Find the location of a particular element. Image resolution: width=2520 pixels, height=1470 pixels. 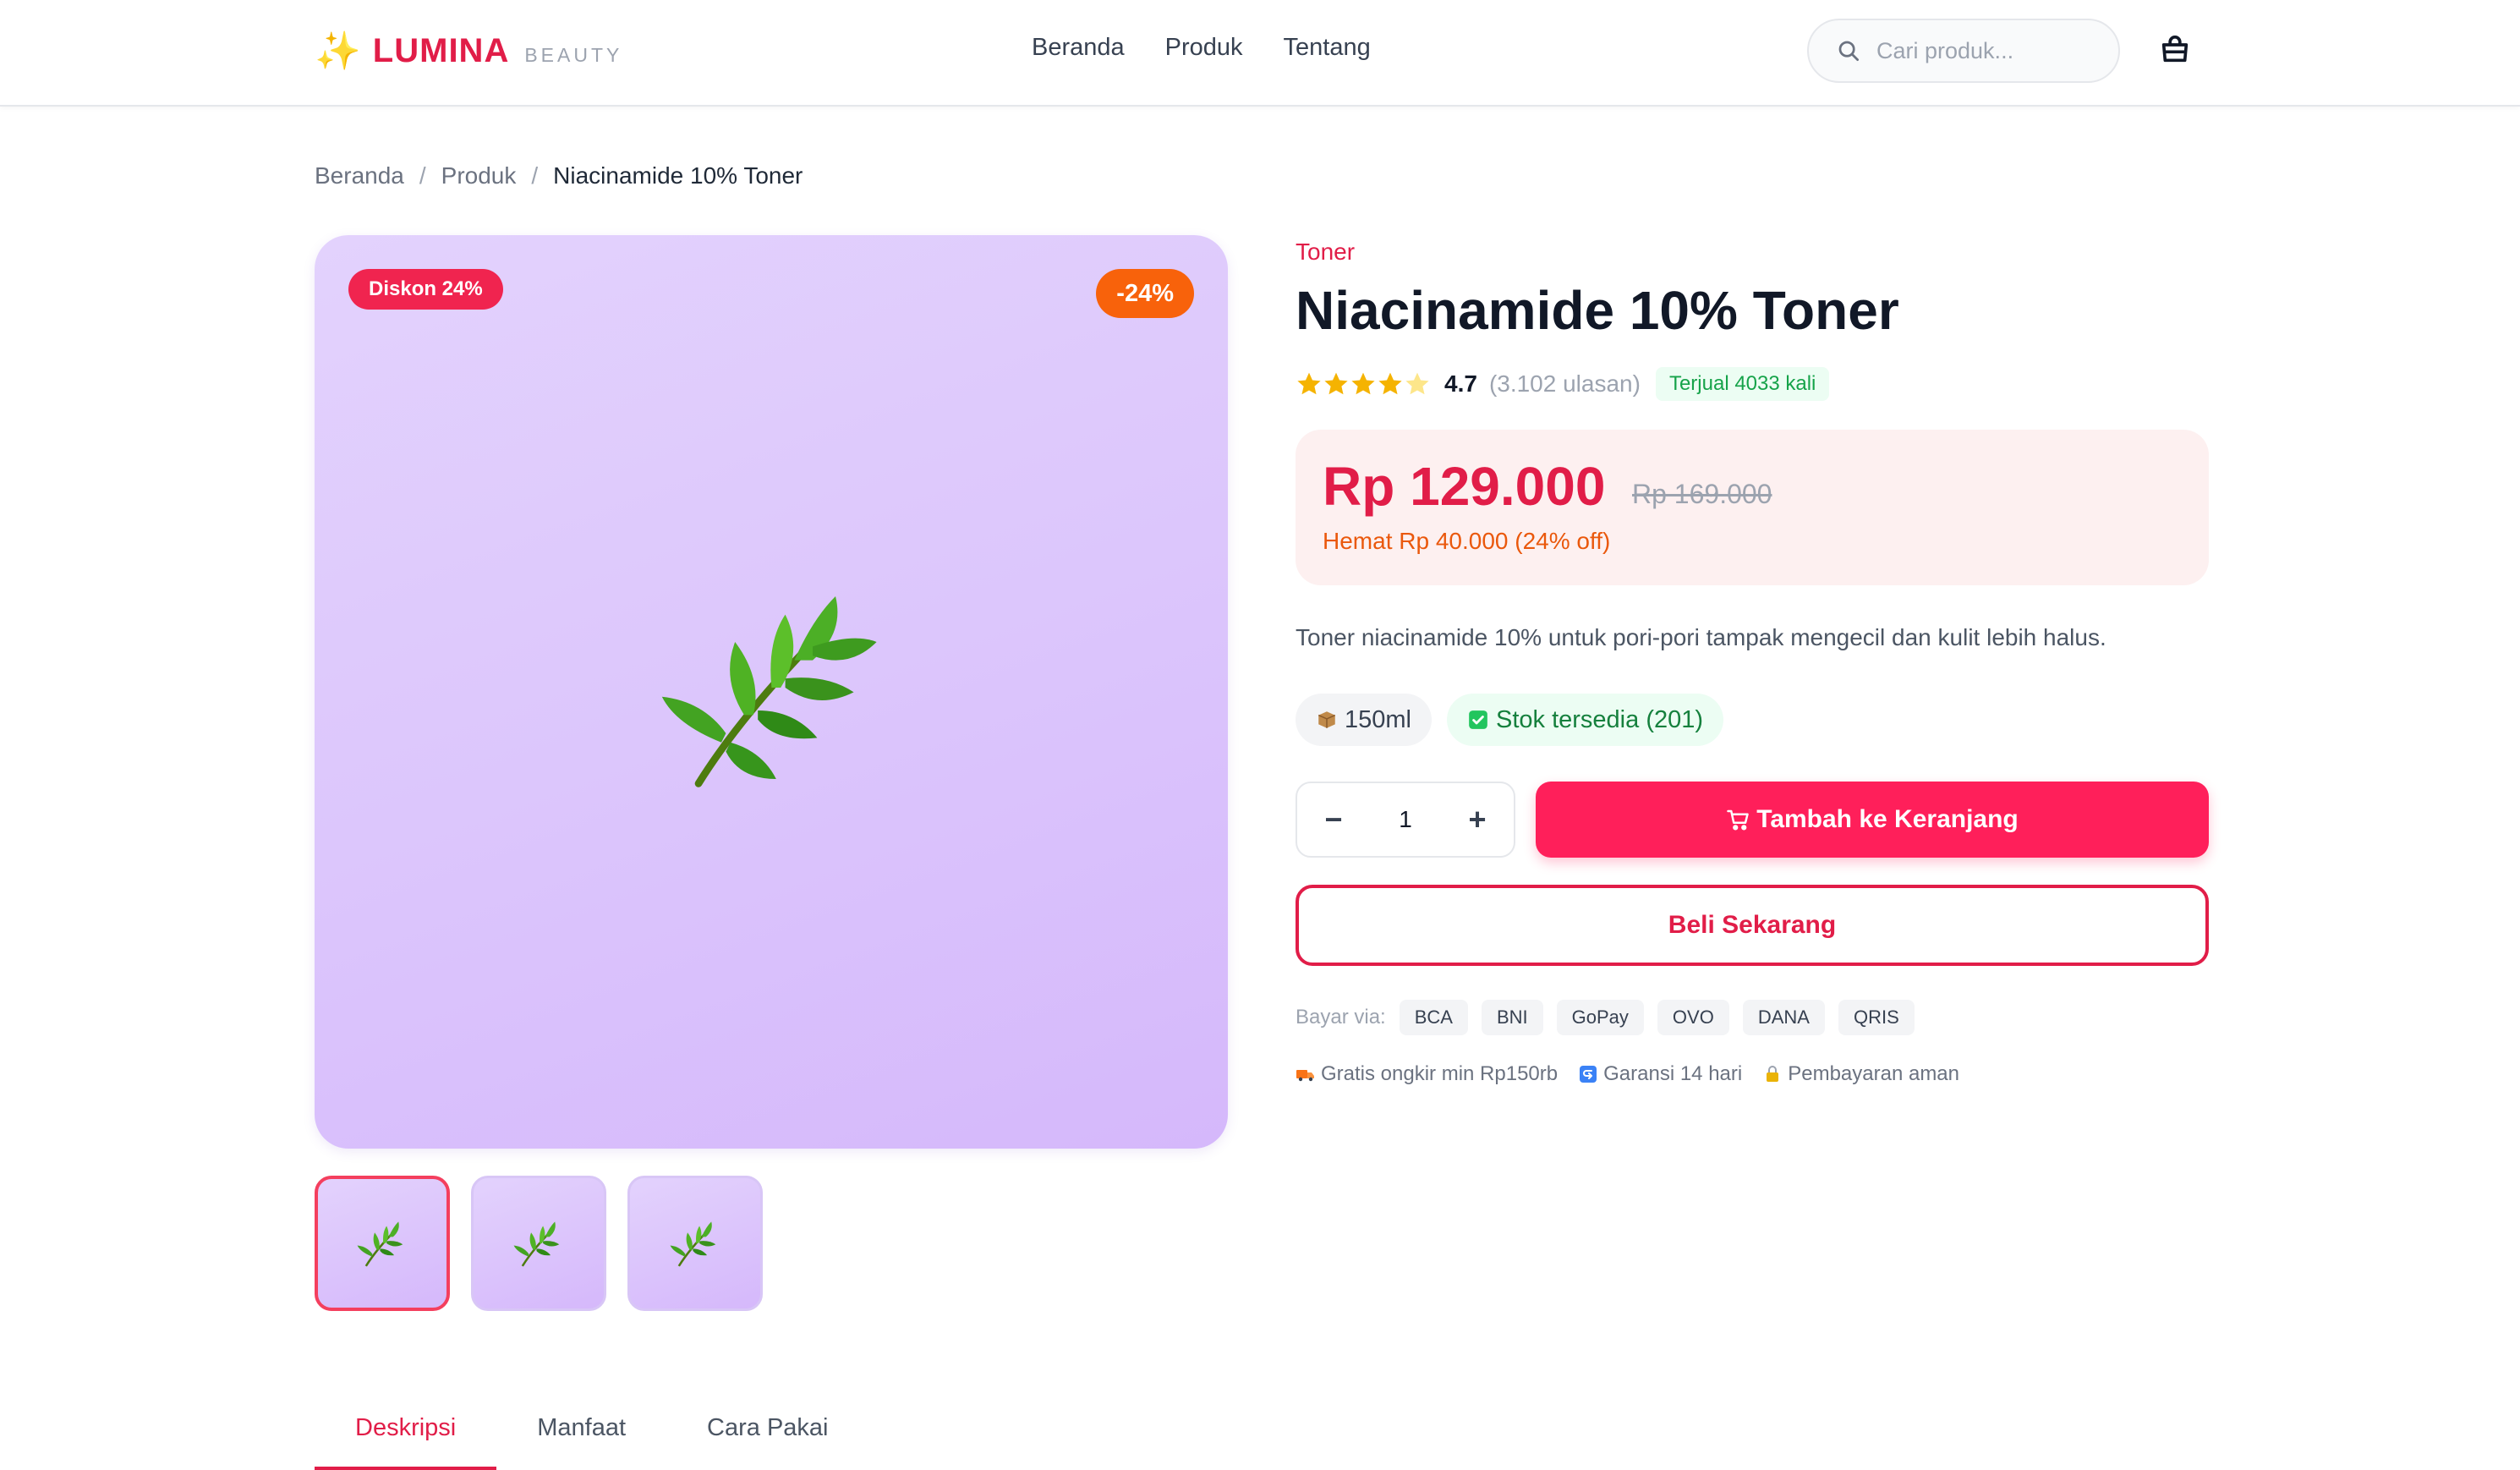

saving-text: Hemat Rp 40.000 (24% off) is located at coordinates (1467, 541).